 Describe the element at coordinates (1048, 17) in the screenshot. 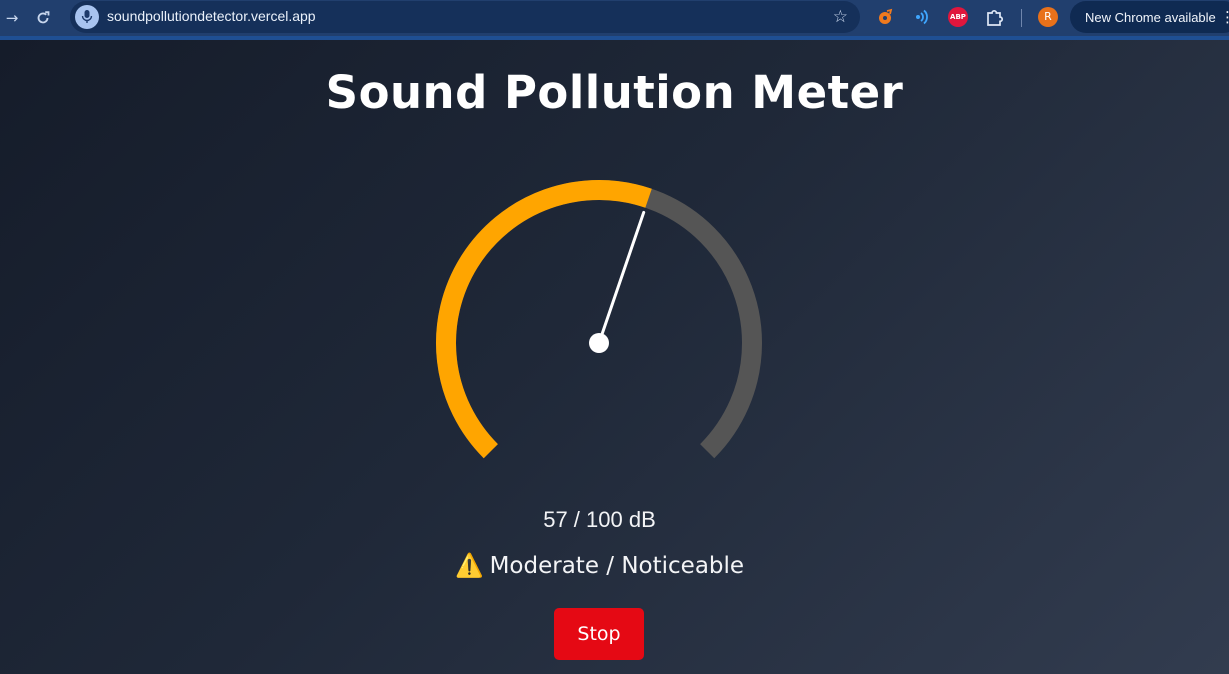

I see `profile-avatar: R` at that location.